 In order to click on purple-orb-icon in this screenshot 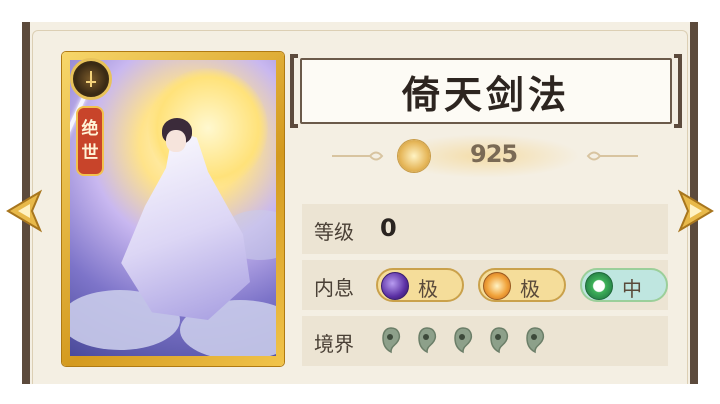, I will do `click(395, 286)`.